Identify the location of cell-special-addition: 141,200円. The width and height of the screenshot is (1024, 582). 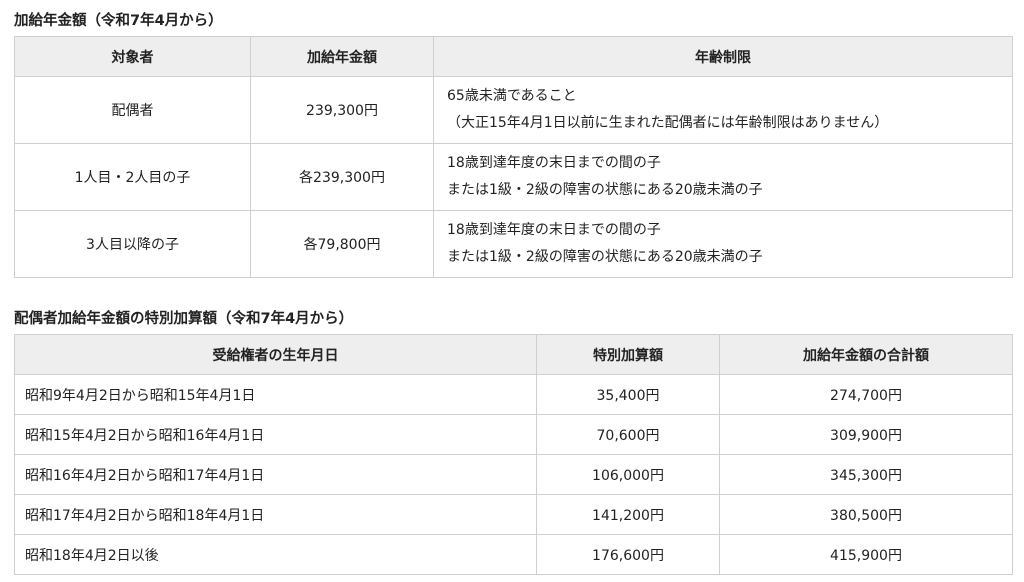
(628, 514).